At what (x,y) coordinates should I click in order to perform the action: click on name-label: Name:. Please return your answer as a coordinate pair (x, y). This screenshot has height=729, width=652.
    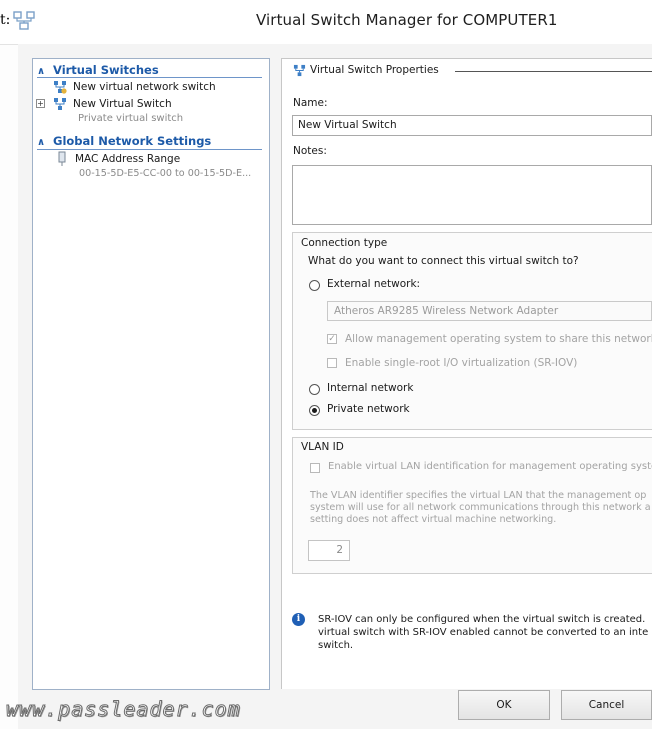
    Looking at the image, I should click on (310, 103).